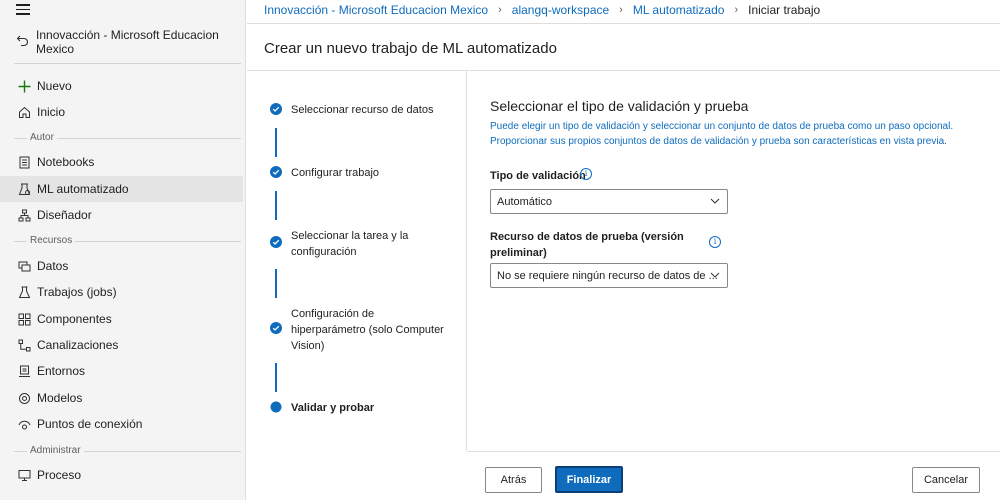 This screenshot has width=1000, height=500. What do you see at coordinates (24, 371) in the screenshot?
I see `environments-icon` at bounding box center [24, 371].